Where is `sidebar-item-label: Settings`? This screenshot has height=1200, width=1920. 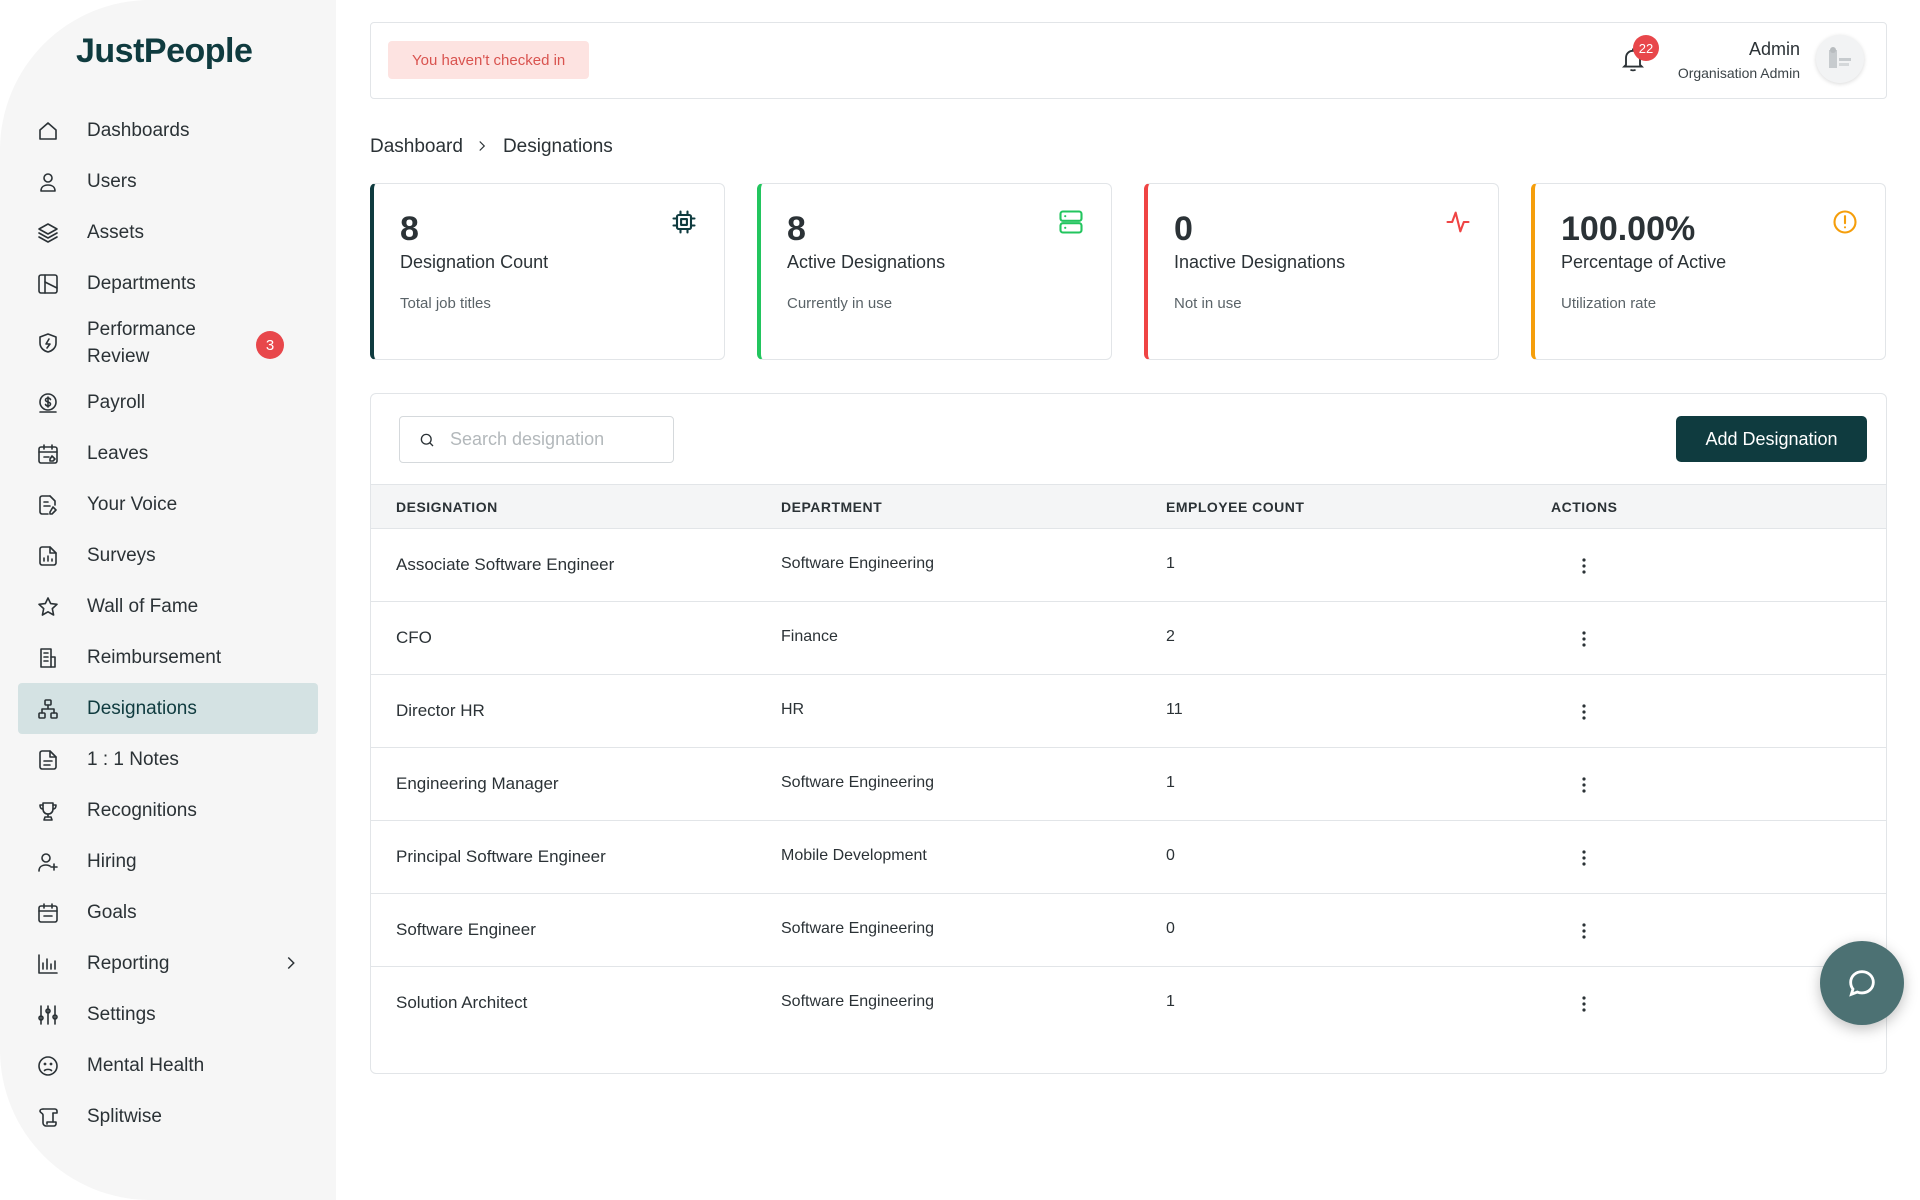
sidebar-item-label: Settings is located at coordinates (121, 1014).